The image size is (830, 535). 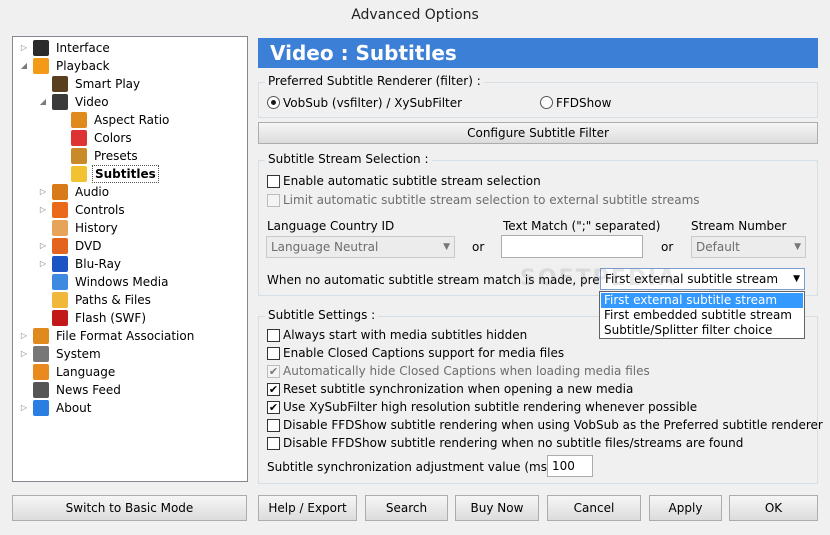 I want to click on settings-group-title: Subtitle Settings :, so click(x=322, y=315).